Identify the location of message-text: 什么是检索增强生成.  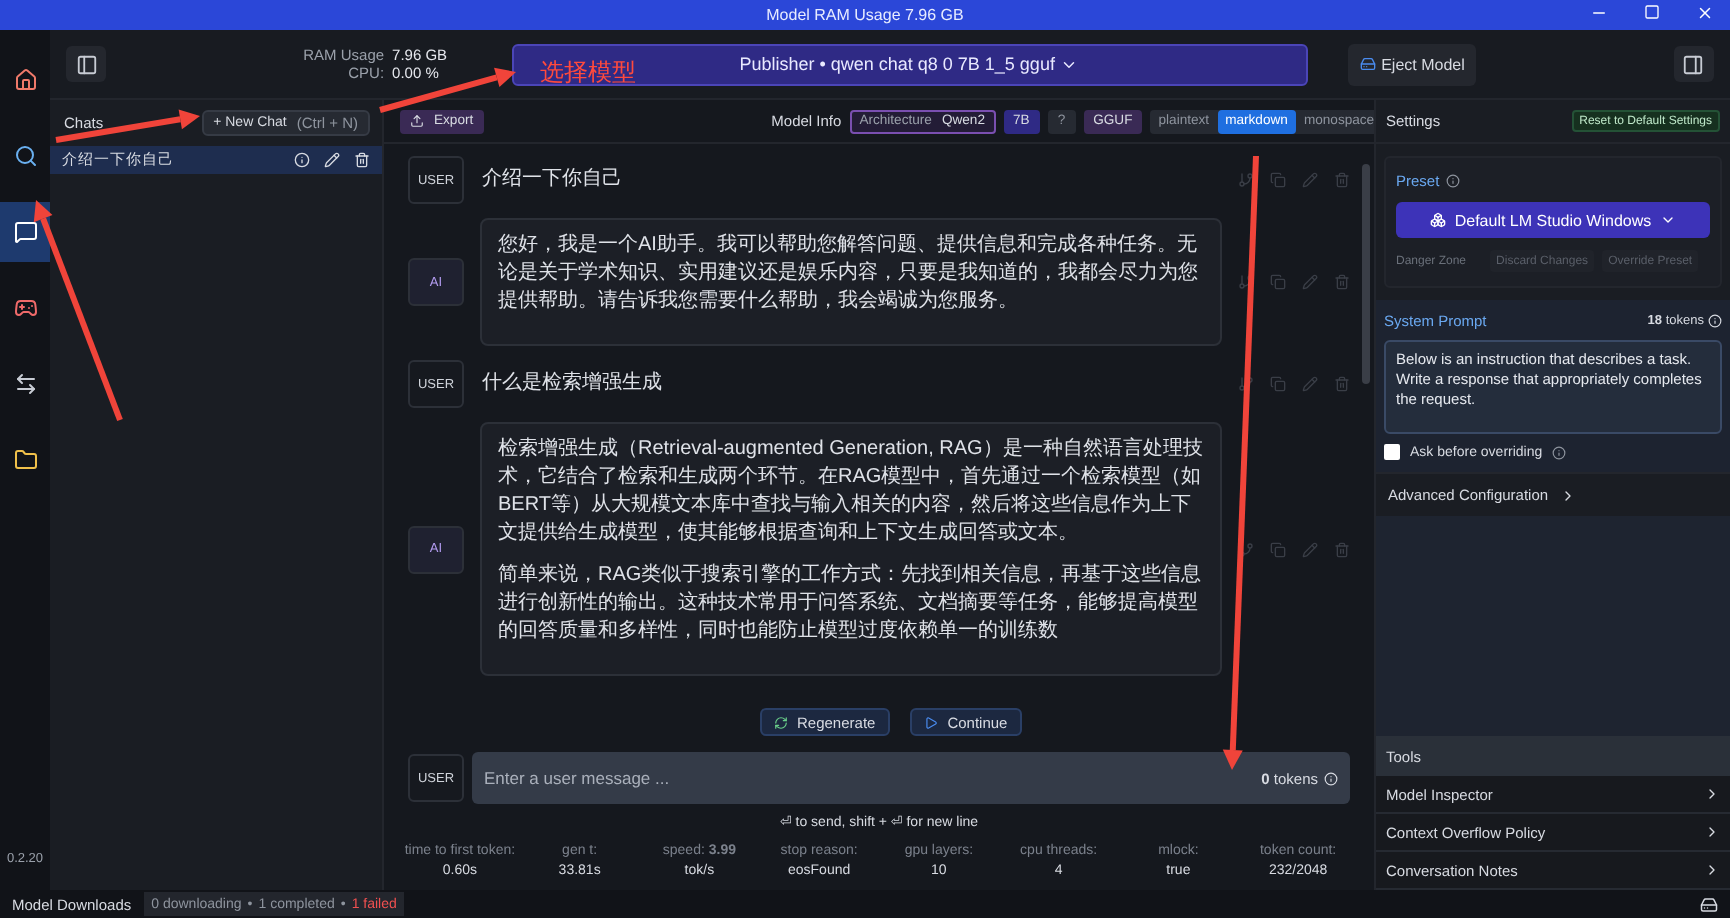
(573, 384).